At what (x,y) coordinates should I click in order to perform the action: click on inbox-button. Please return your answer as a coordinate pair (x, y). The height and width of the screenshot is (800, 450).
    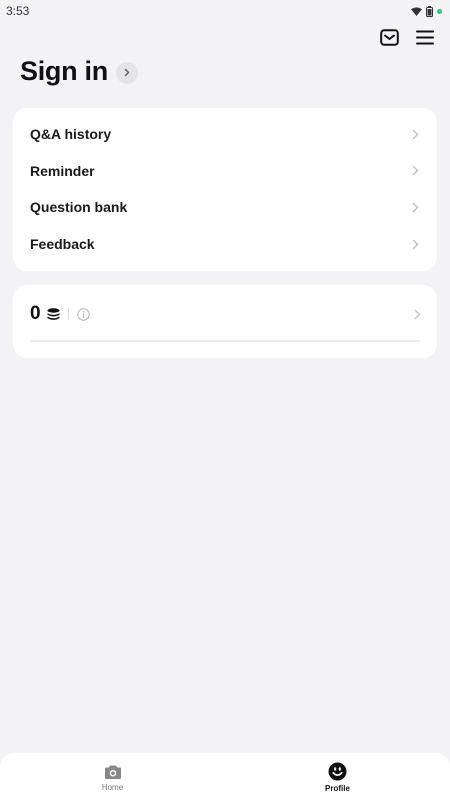
    Looking at the image, I should click on (389, 37).